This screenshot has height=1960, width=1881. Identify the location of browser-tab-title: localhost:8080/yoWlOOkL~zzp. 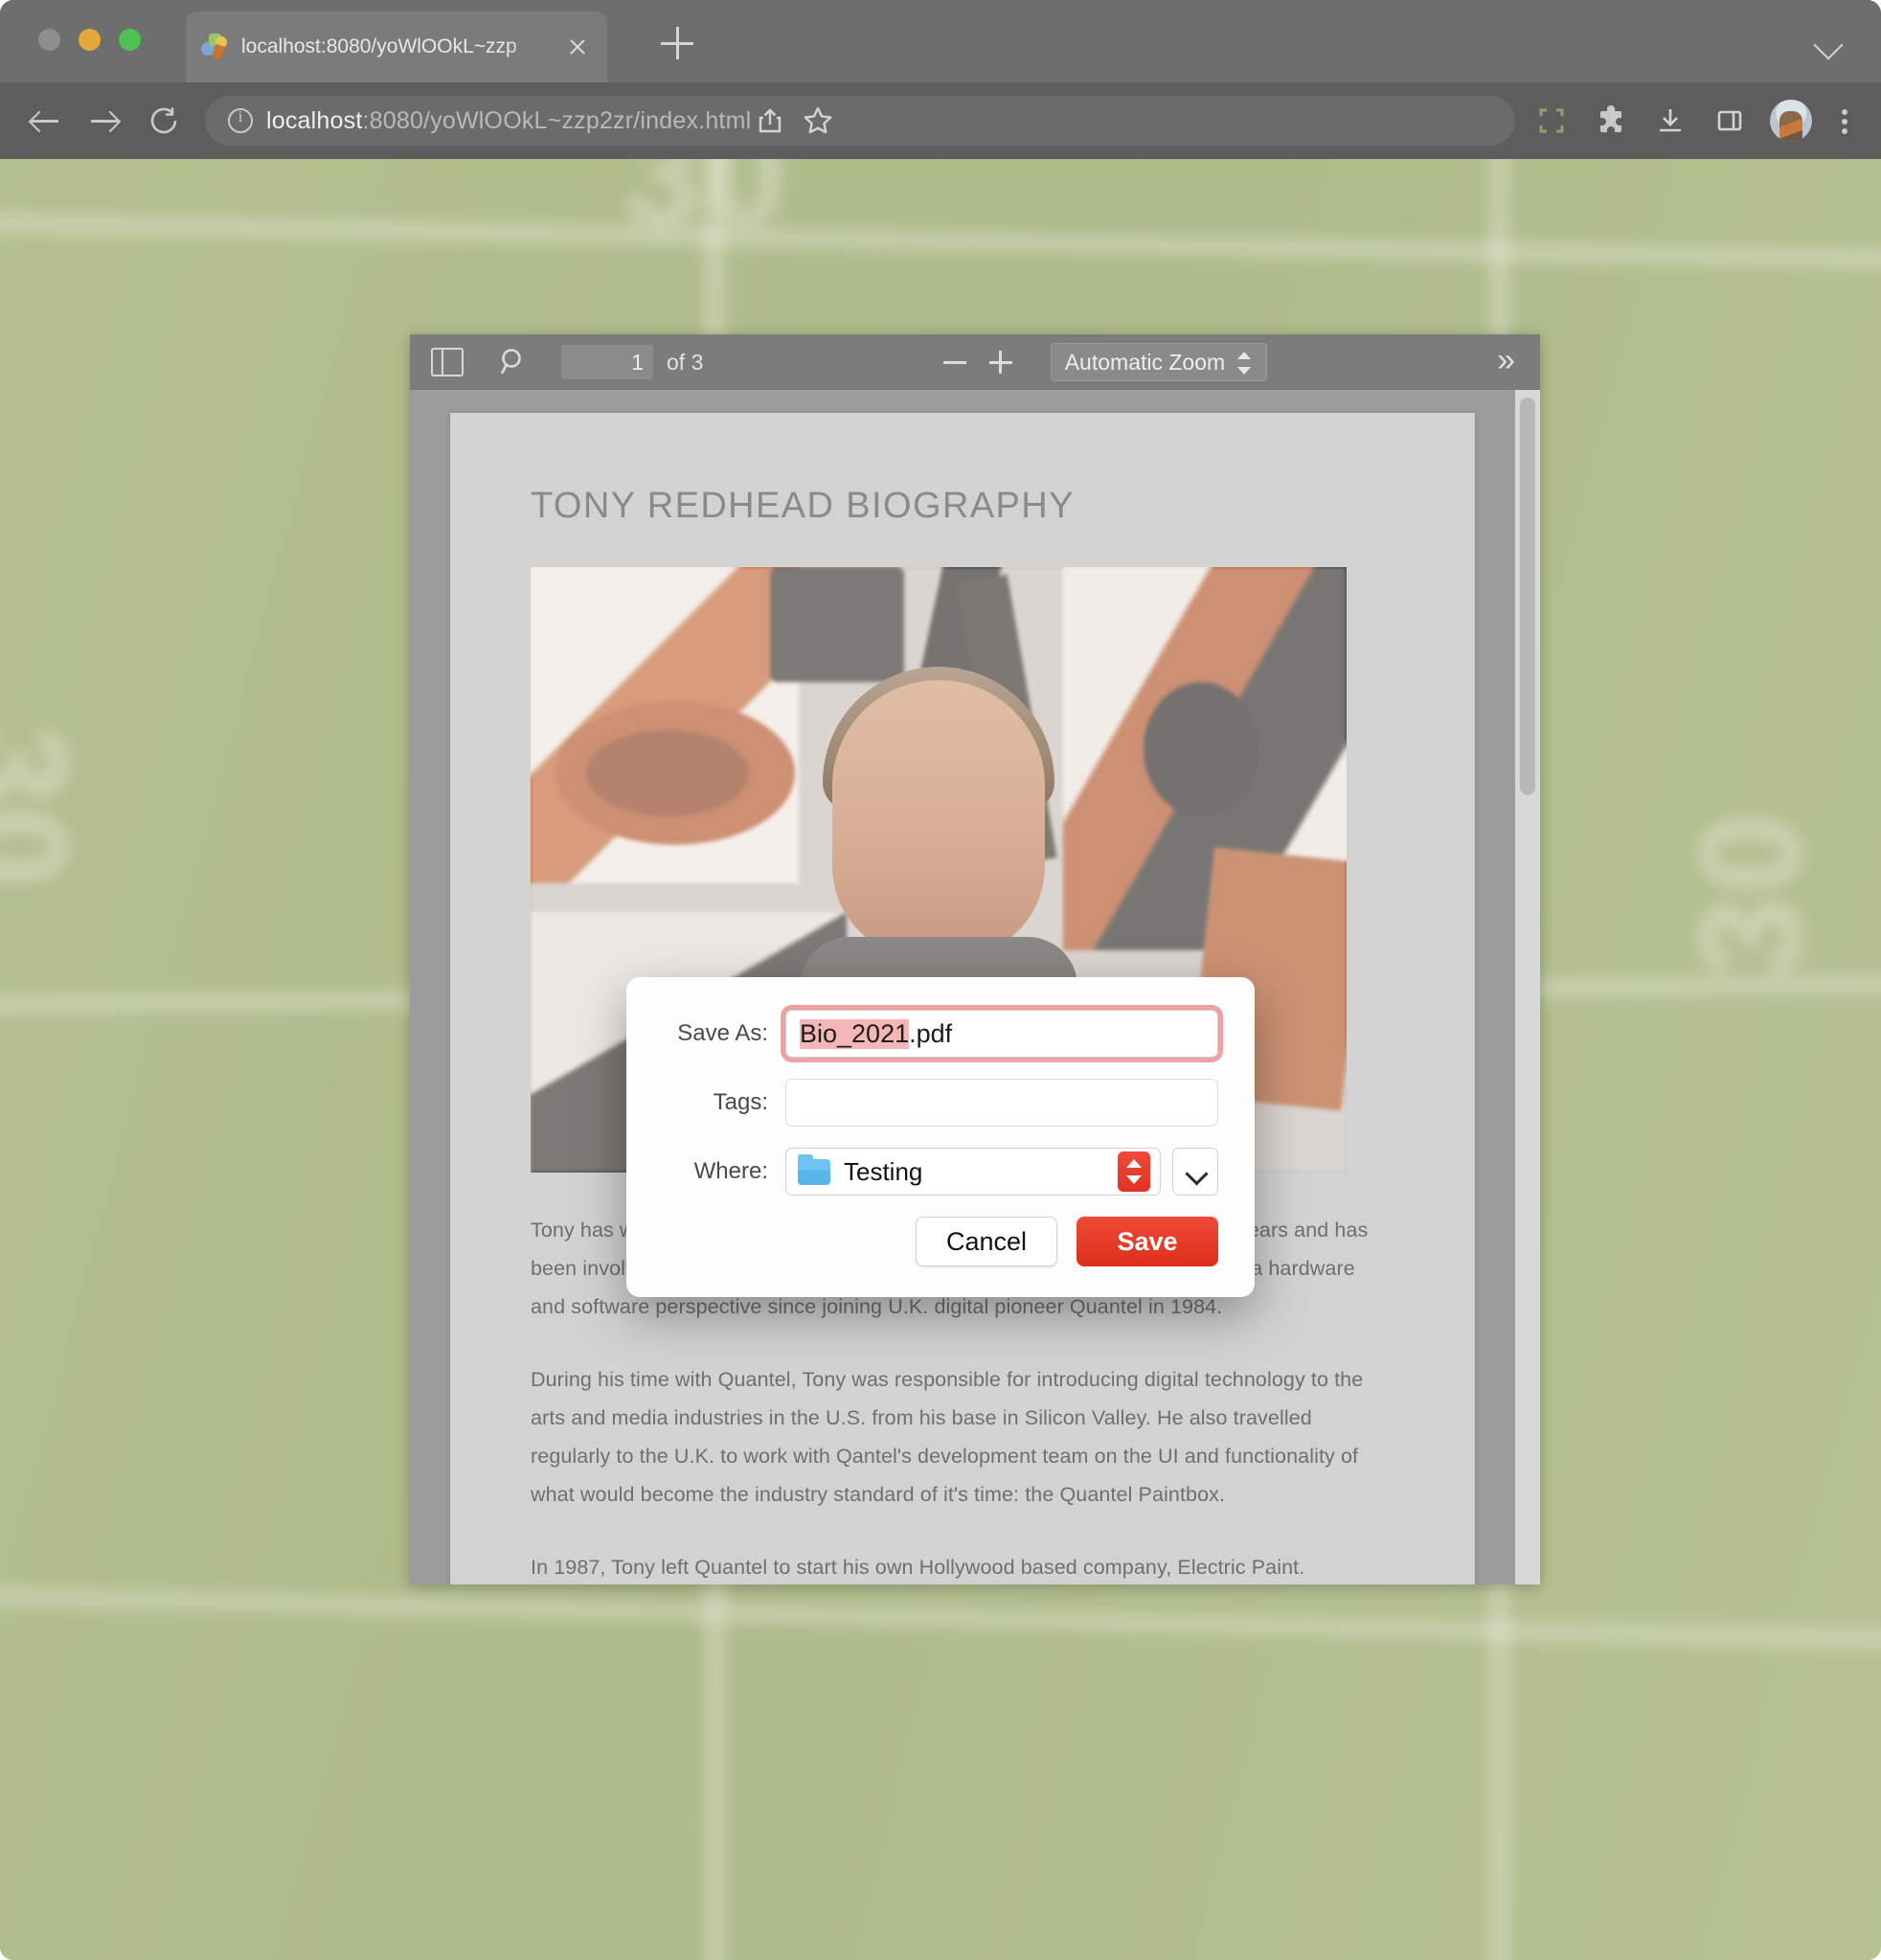
(379, 46).